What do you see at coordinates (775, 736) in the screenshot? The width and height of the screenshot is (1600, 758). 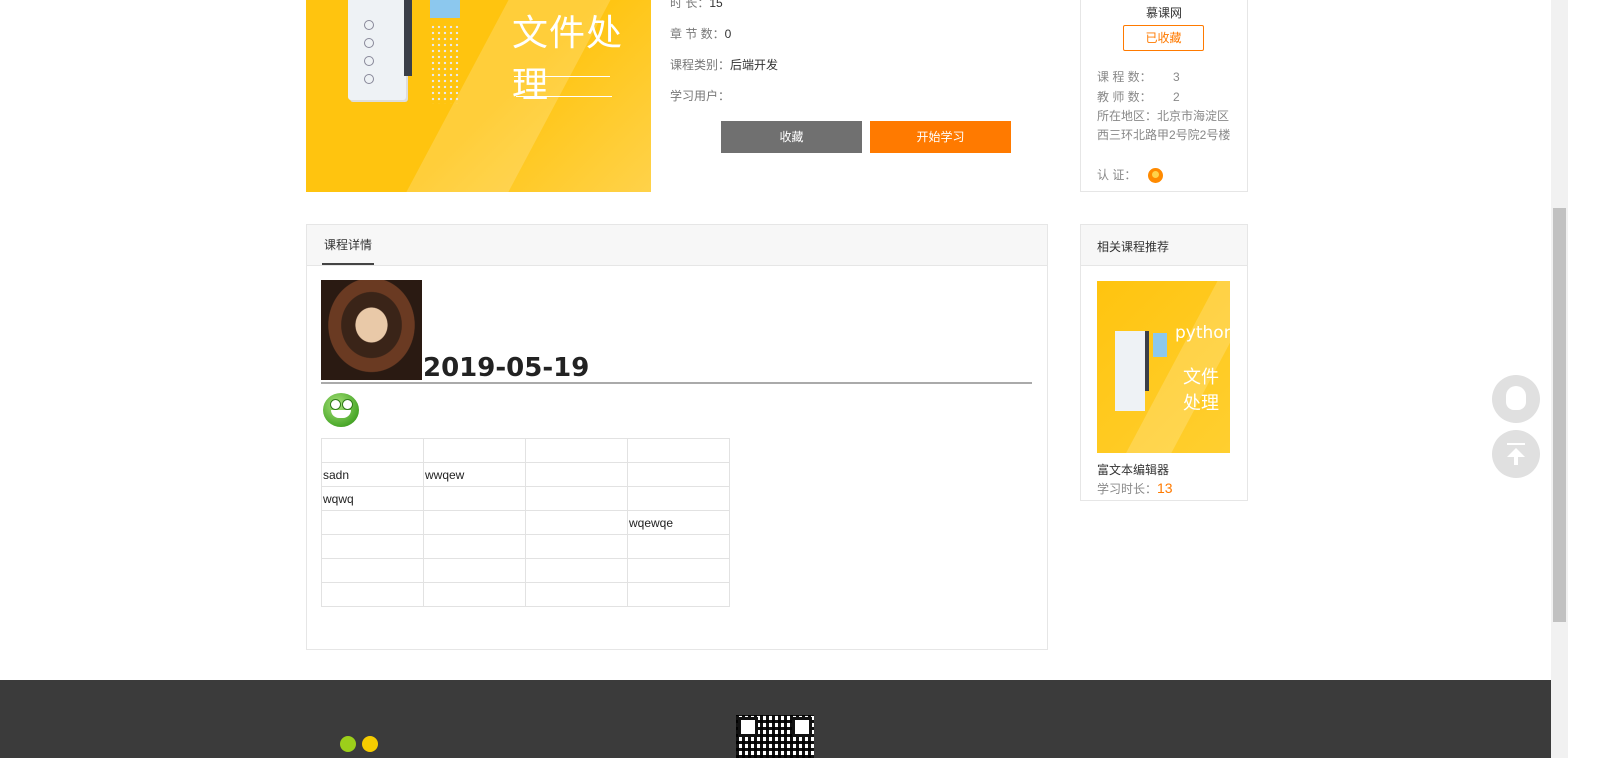 I see `qr-code` at bounding box center [775, 736].